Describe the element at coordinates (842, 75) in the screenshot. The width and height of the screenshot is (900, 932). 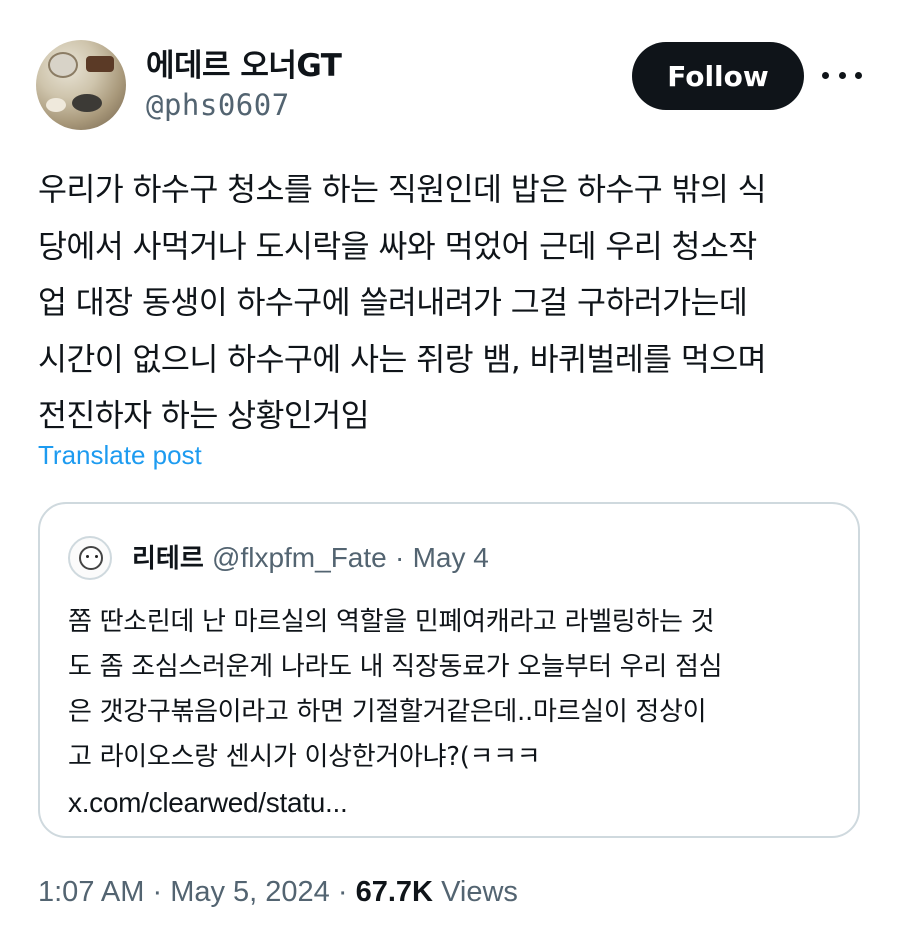
I see `more-horizontal-icon` at that location.